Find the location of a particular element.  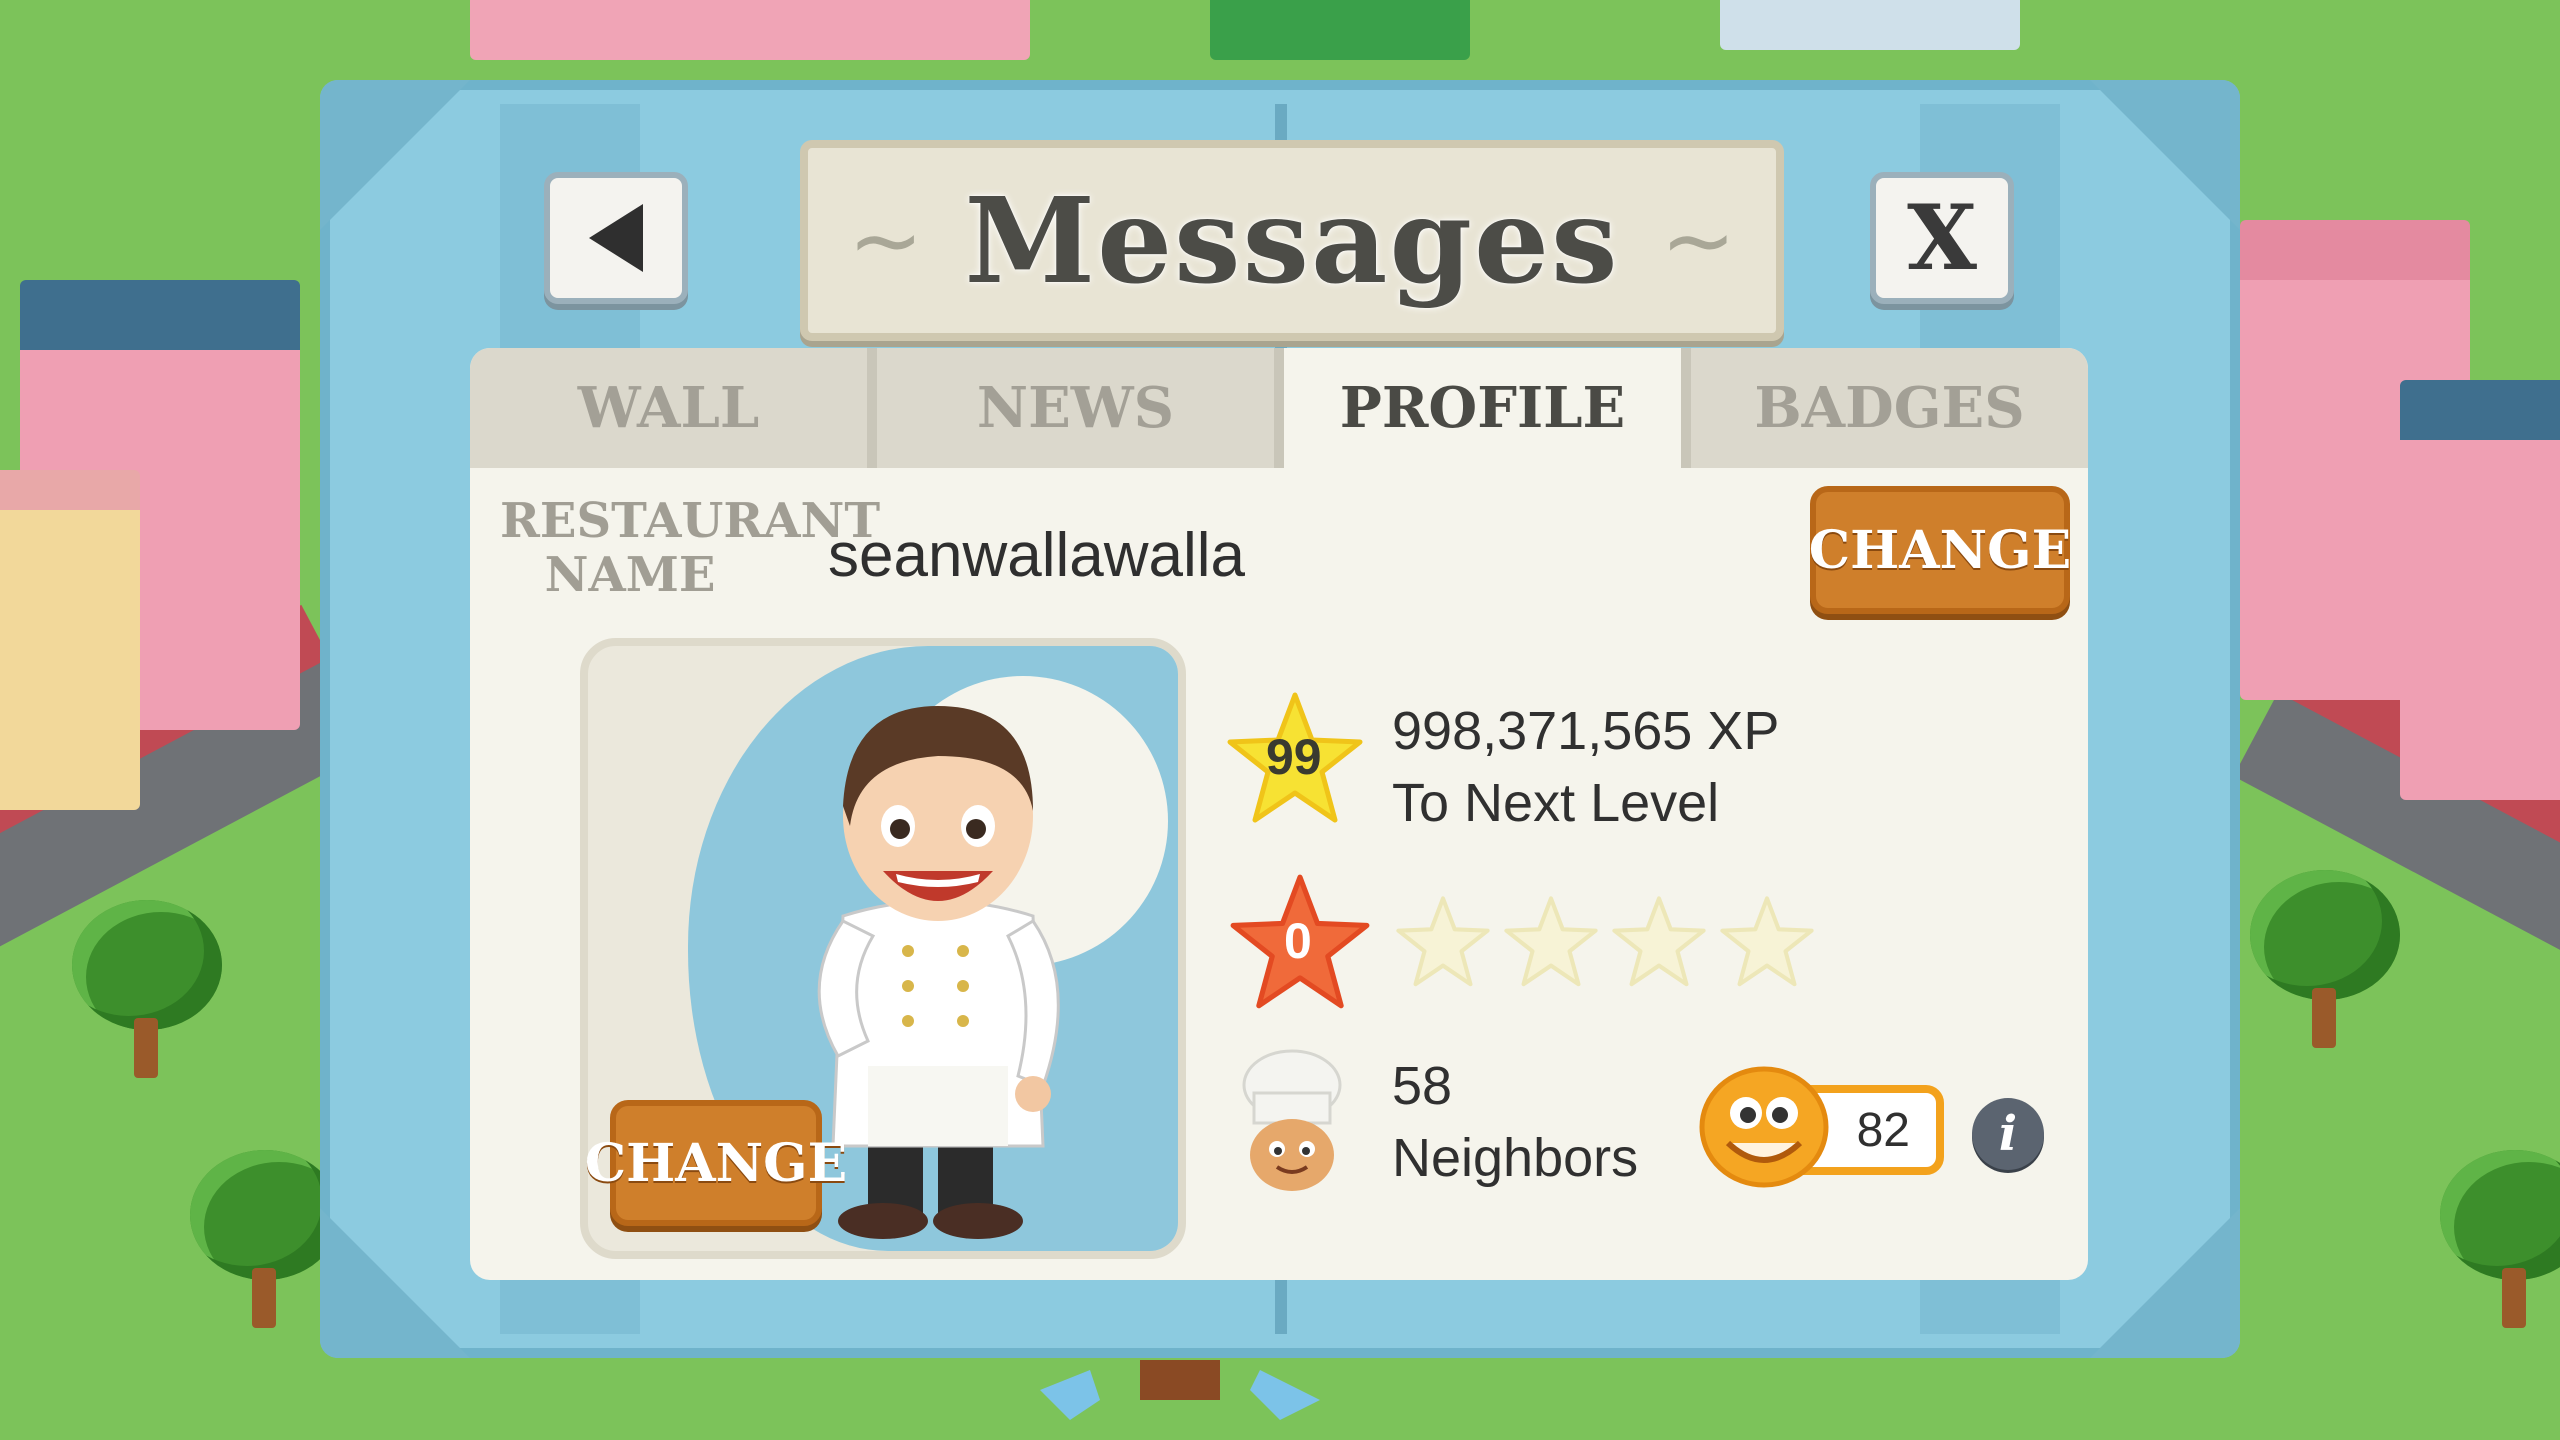

tab-badges: BADGES is located at coordinates (1889, 408).